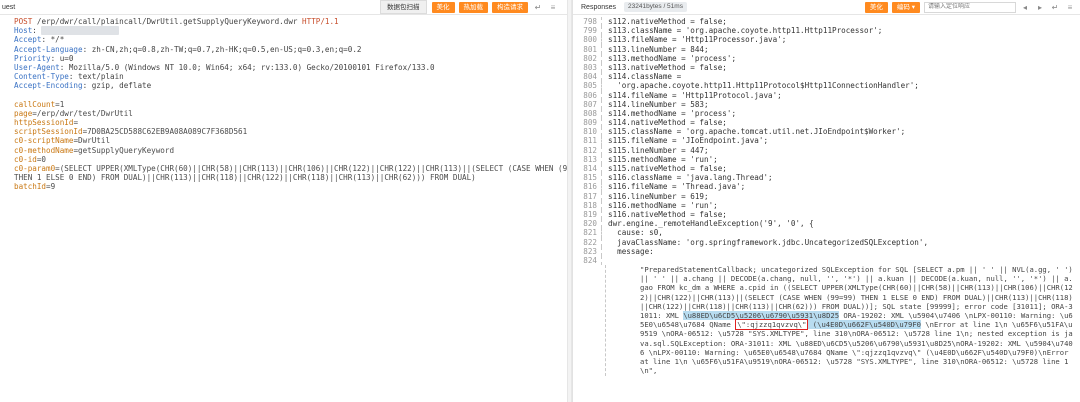 The width and height of the screenshot is (1080, 402). What do you see at coordinates (840, 260) in the screenshot?
I see `line-code` at bounding box center [840, 260].